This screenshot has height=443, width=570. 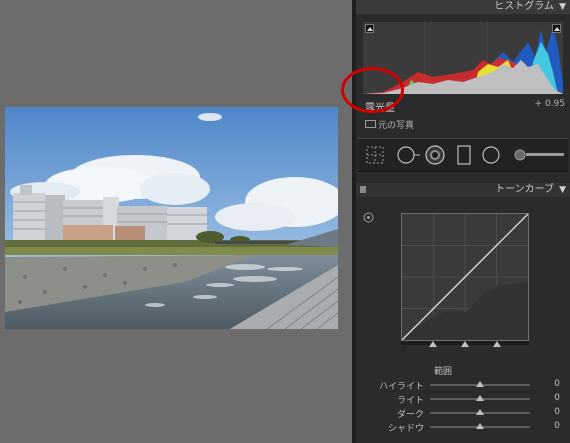 What do you see at coordinates (408, 155) in the screenshot?
I see `spot-removal-icon` at bounding box center [408, 155].